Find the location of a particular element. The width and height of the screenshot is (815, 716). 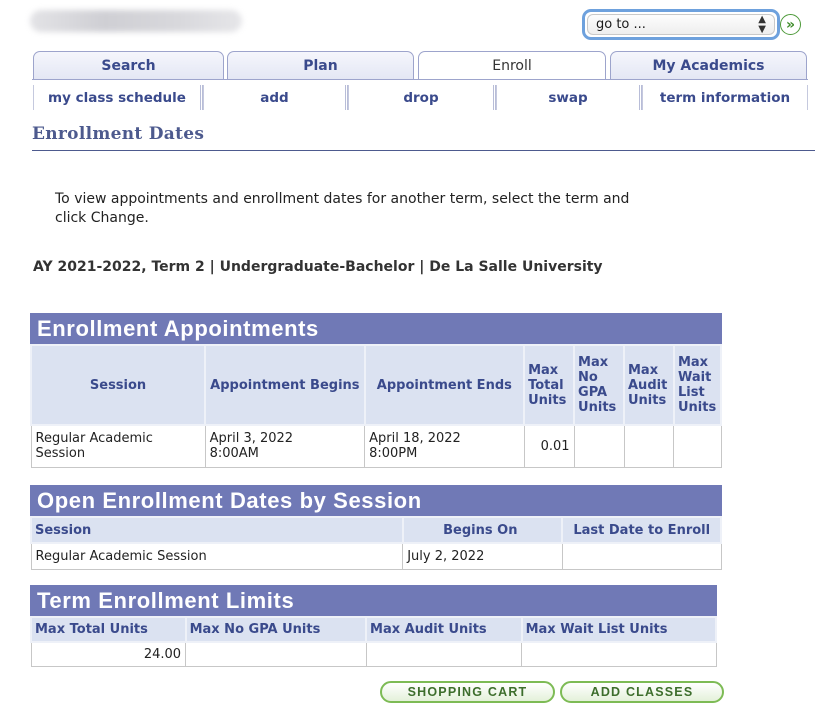

double-chevron-right-icon: » is located at coordinates (790, 24).